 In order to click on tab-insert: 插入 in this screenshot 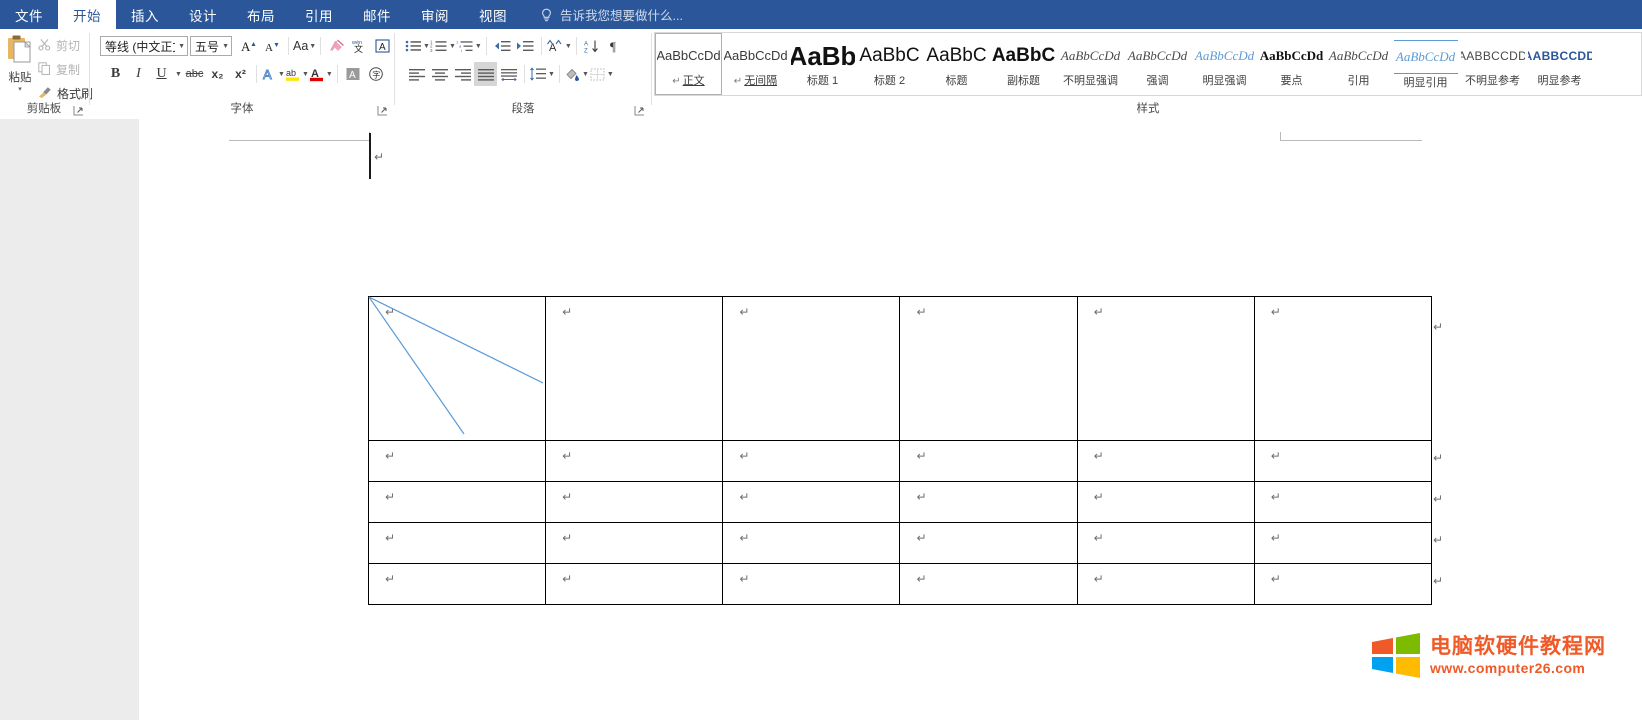, I will do `click(145, 14)`.